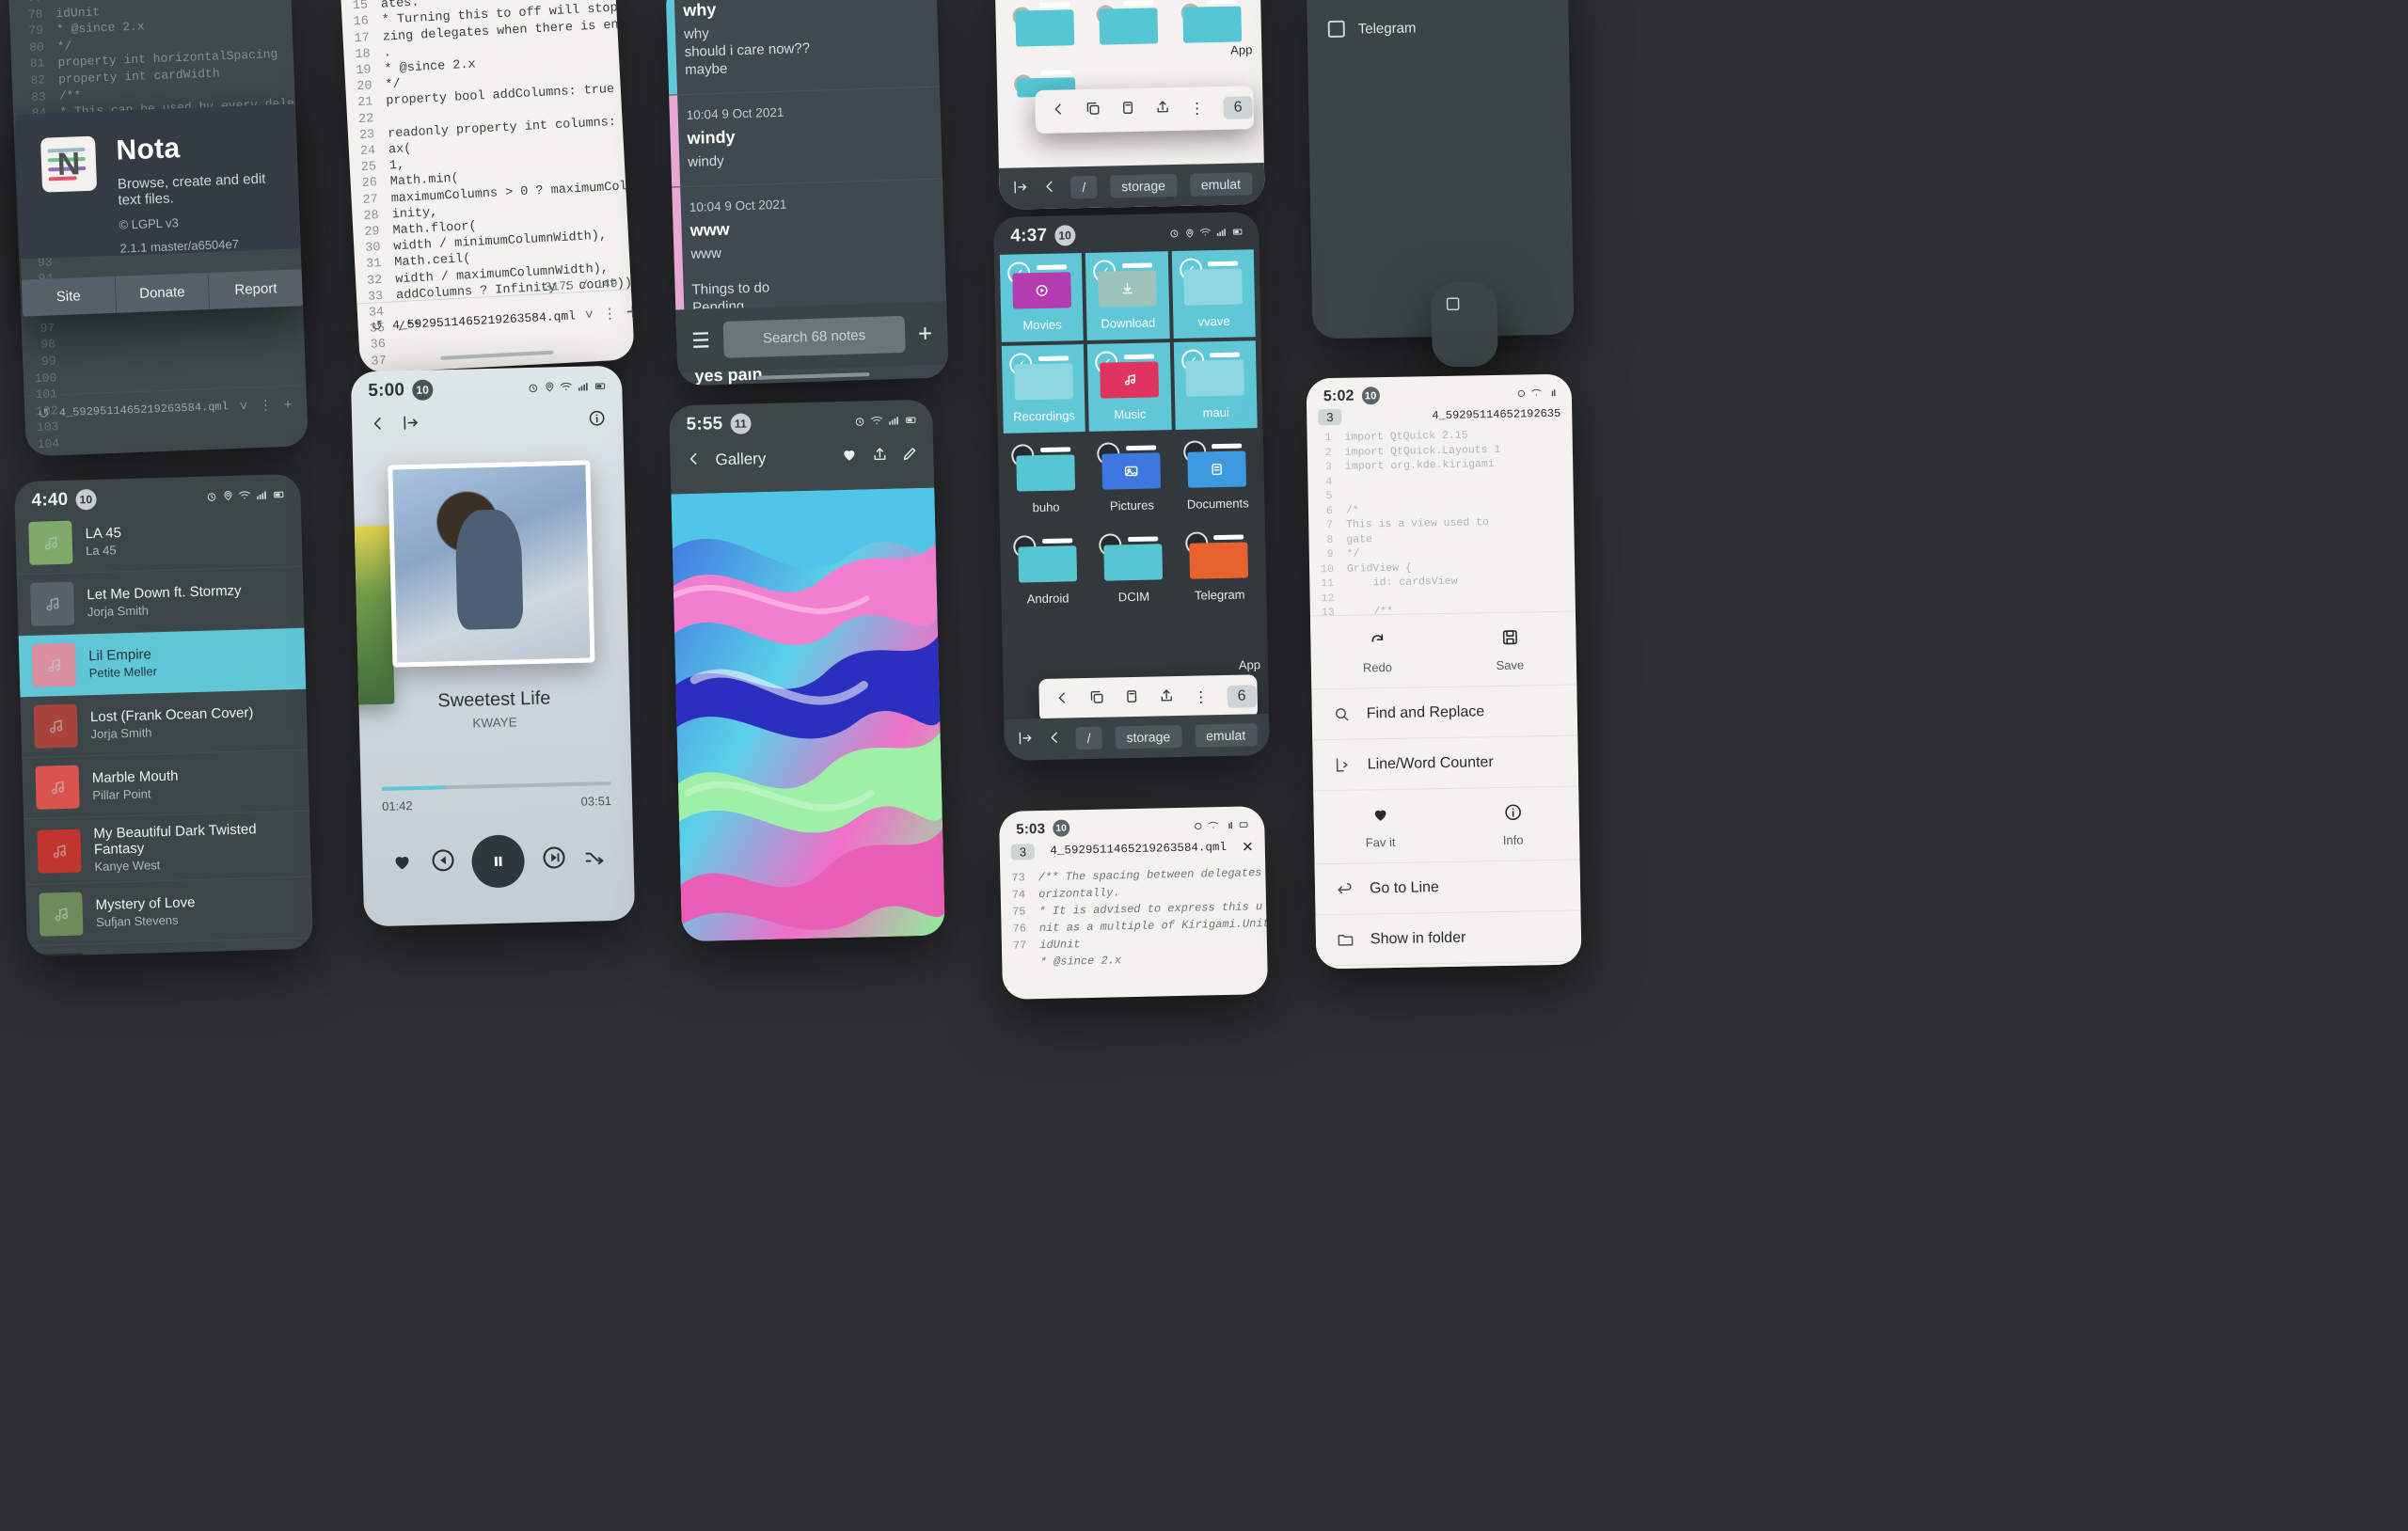 This screenshot has width=2408, height=1531. I want to click on show-in-folder-row: Show in folder, so click(1448, 938).